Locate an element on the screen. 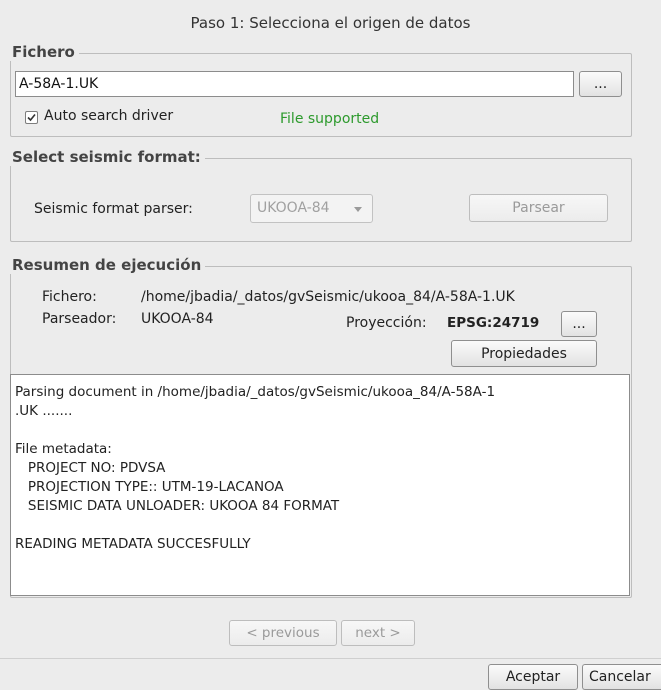 This screenshot has width=661, height=690. chevron-down-icon is located at coordinates (358, 209).